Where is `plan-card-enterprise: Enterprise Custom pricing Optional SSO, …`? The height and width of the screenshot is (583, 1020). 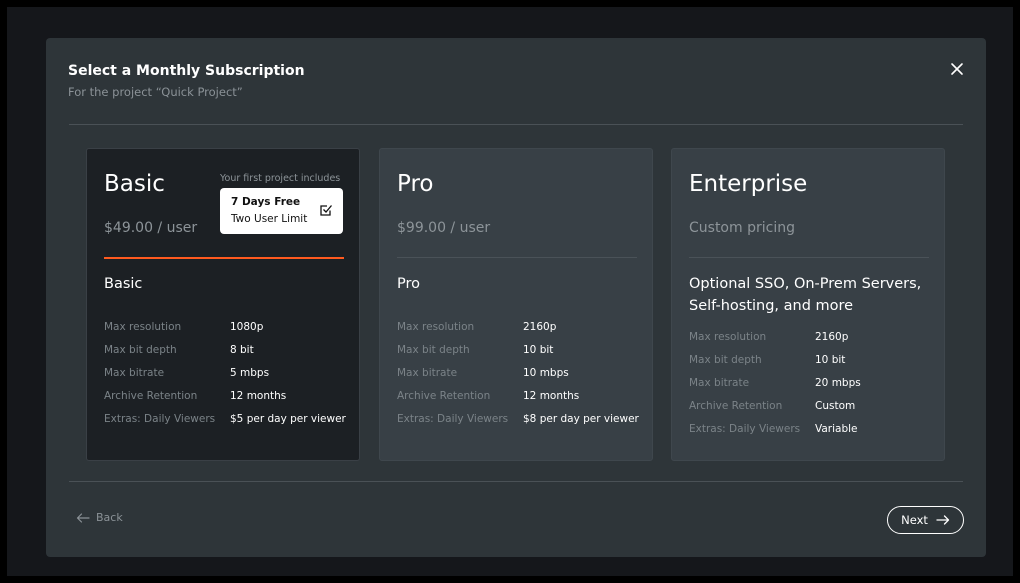
plan-card-enterprise: Enterprise Custom pricing Optional SSO, … is located at coordinates (808, 304).